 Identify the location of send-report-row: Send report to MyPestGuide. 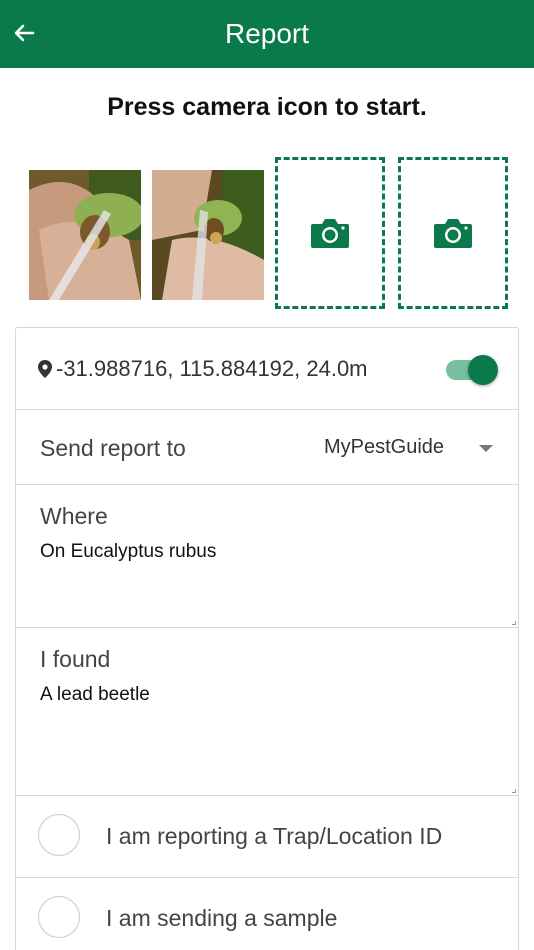
(267, 447).